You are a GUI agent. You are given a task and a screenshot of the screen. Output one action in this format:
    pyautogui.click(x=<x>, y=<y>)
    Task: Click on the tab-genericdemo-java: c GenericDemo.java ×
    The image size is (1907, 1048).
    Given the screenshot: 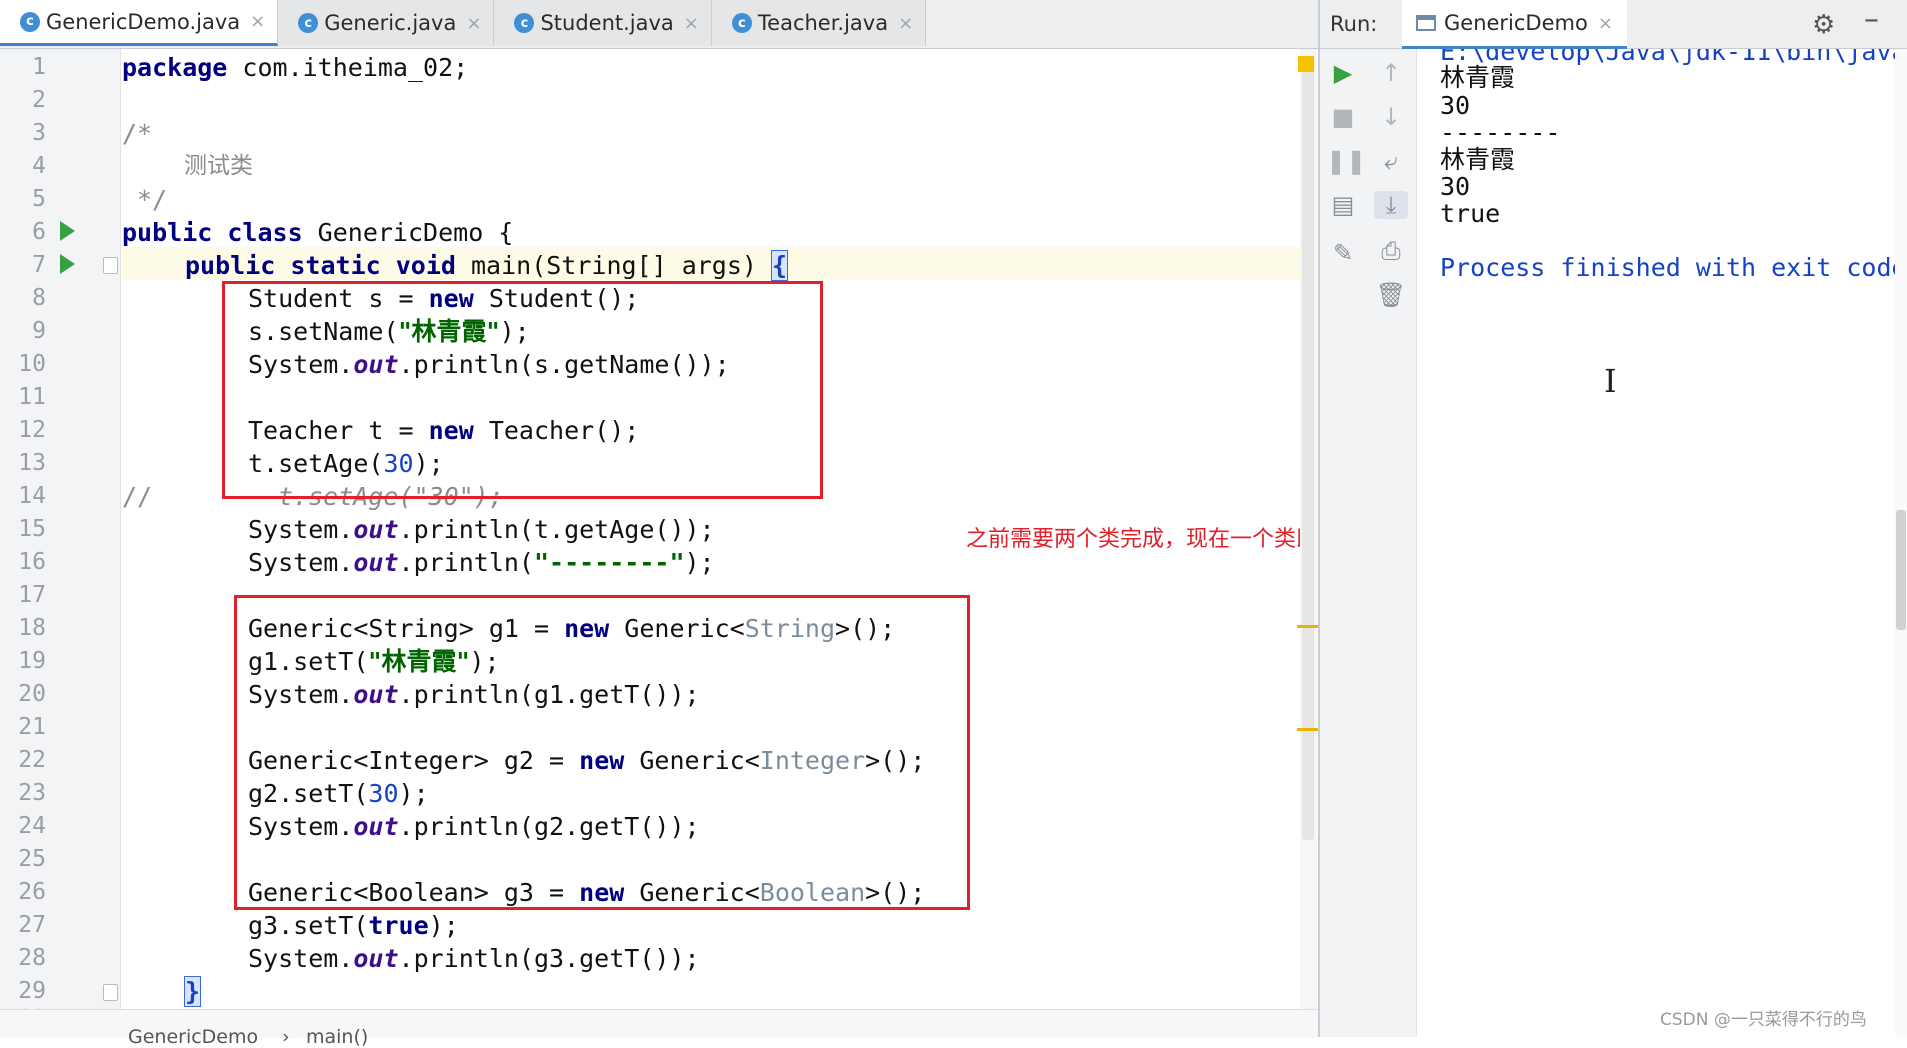 What is the action you would take?
    pyautogui.click(x=139, y=23)
    